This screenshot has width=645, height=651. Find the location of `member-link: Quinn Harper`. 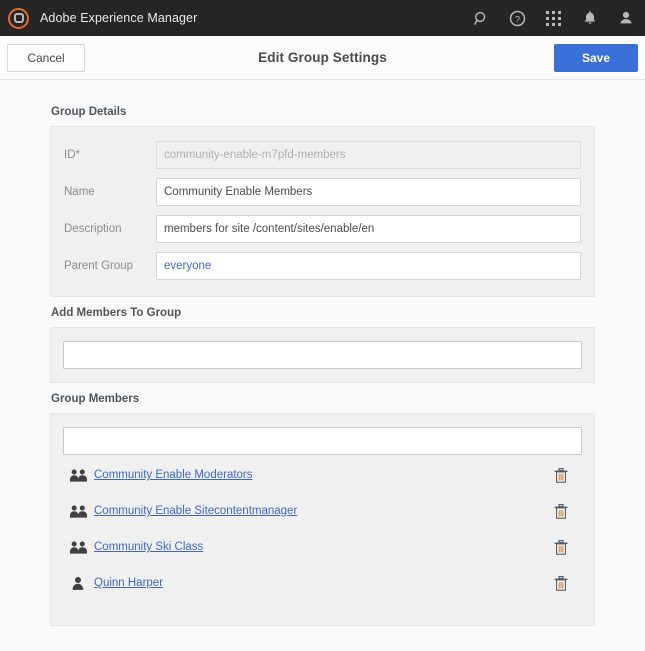

member-link: Quinn Harper is located at coordinates (128, 583).